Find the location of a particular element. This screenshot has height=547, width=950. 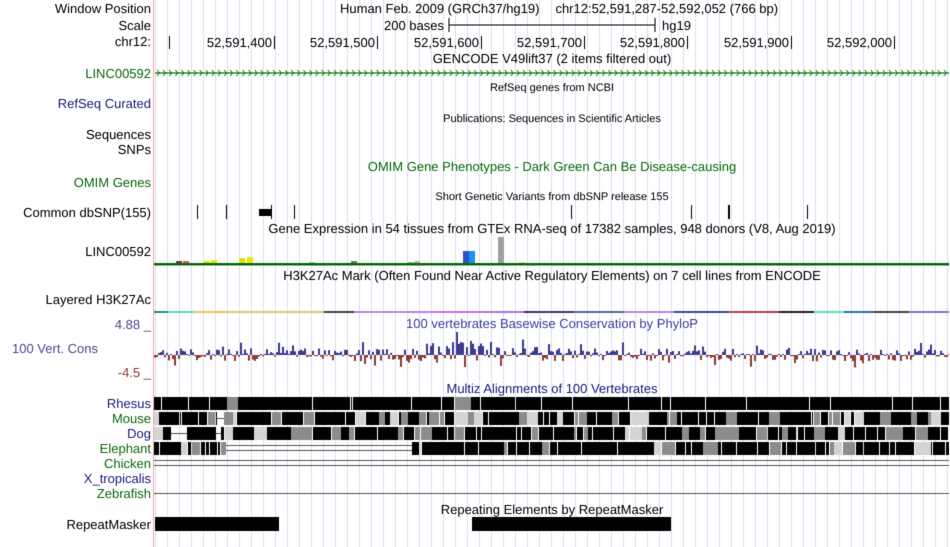

species-label: X_tropicalis is located at coordinates (117, 478).